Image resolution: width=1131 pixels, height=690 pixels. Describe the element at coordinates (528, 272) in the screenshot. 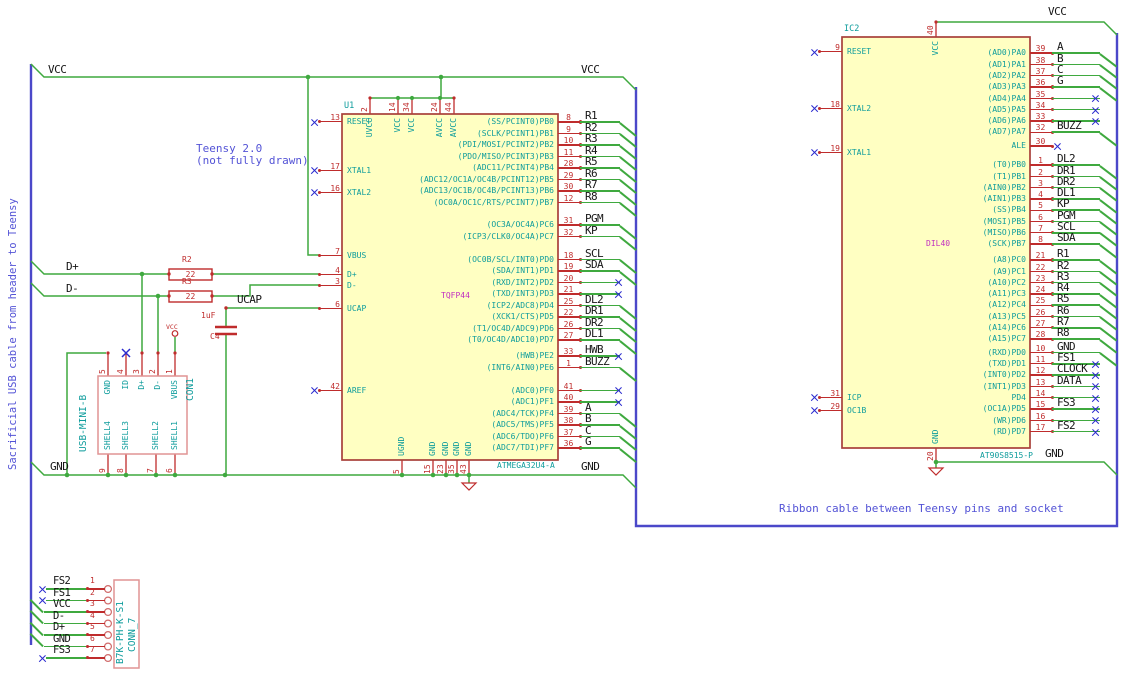

I see `pin-row: (SDA/INT1)PD1 19 SDA` at that location.